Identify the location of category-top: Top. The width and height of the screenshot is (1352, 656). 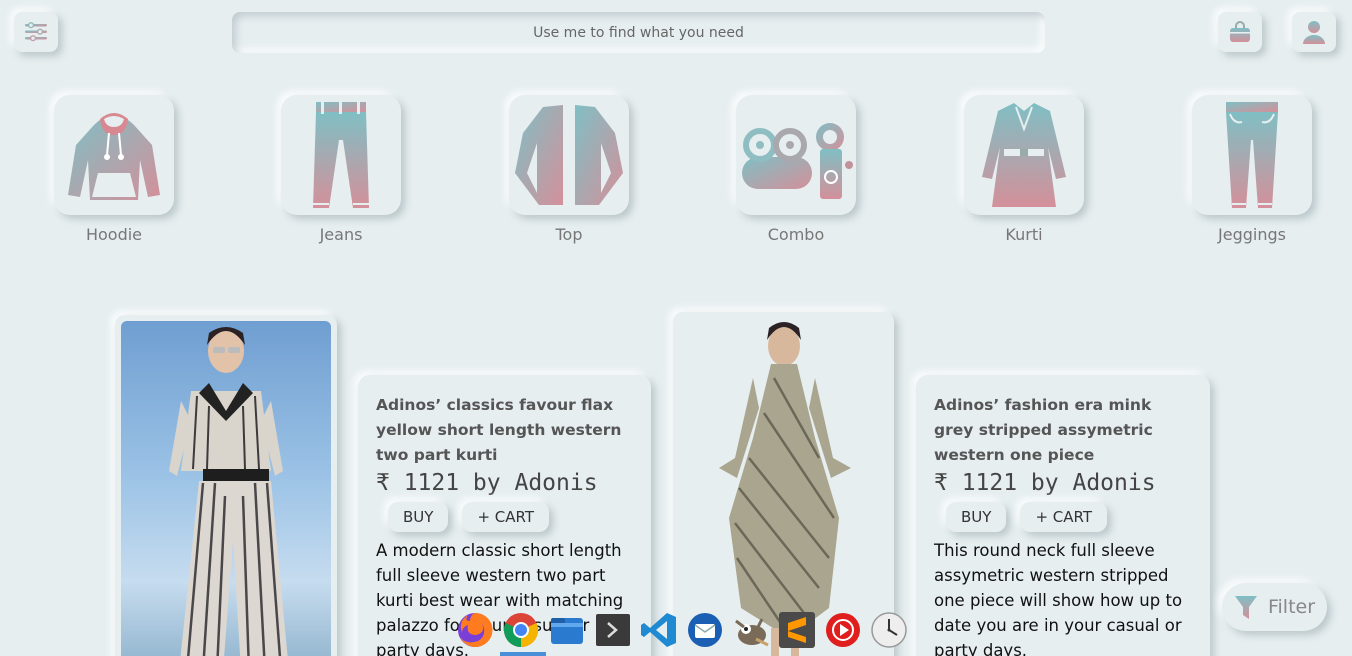
(569, 169).